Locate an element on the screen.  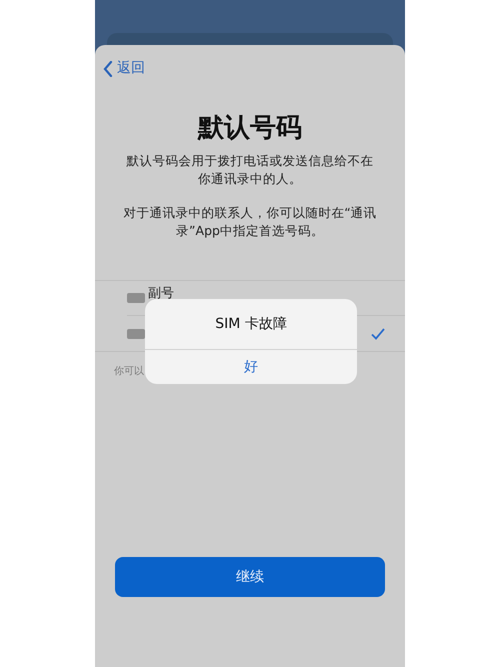
footnote-text: 你可以 is located at coordinates (129, 372).